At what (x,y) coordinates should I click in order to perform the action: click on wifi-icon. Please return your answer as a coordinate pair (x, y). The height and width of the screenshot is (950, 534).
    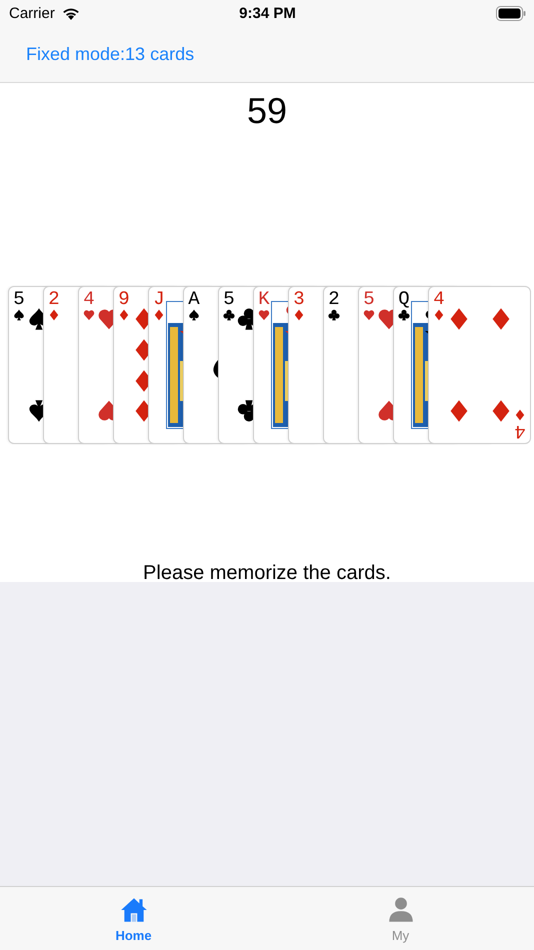
    Looking at the image, I should click on (70, 13).